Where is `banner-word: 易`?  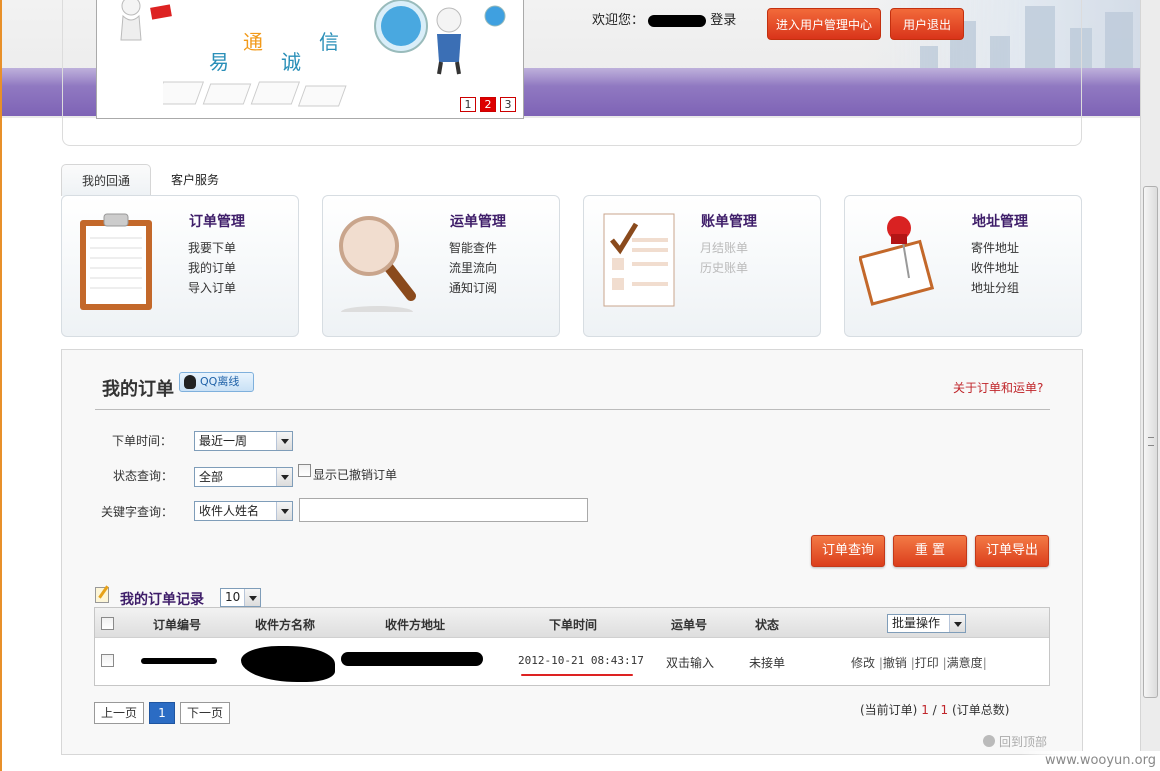
banner-word: 易 is located at coordinates (219, 62).